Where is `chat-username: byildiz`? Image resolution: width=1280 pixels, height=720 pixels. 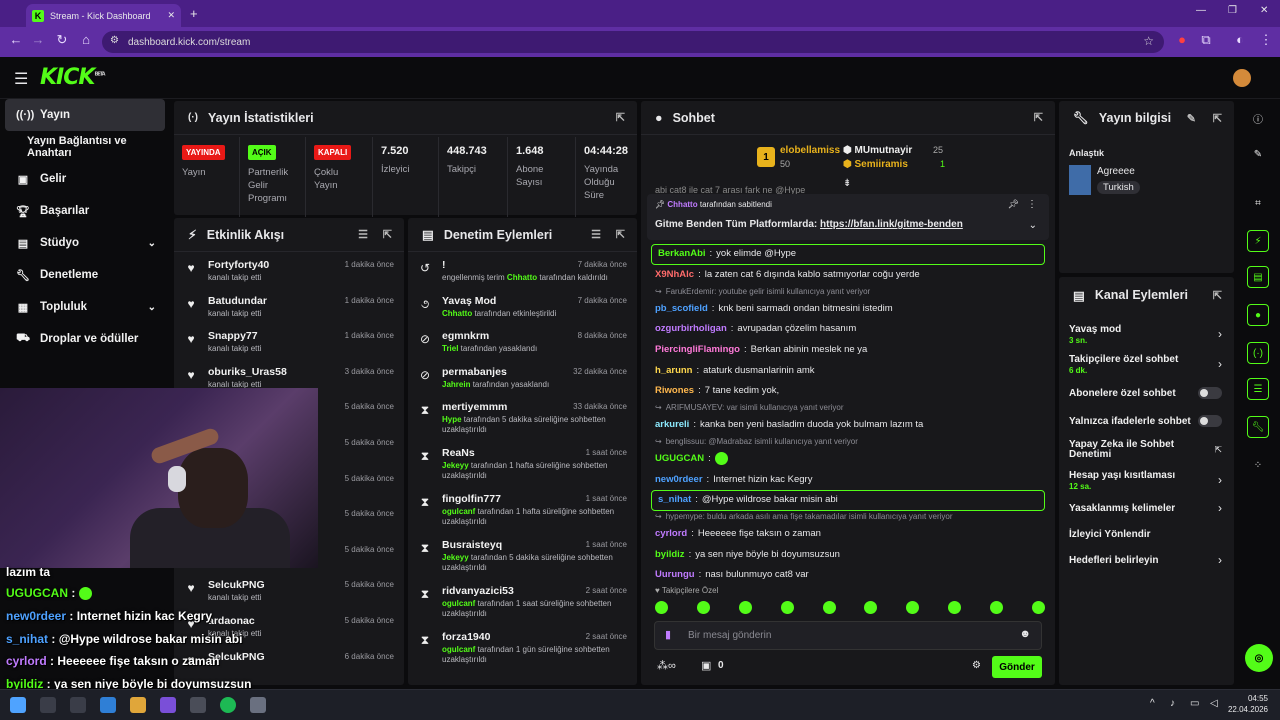 chat-username: byildiz is located at coordinates (670, 555).